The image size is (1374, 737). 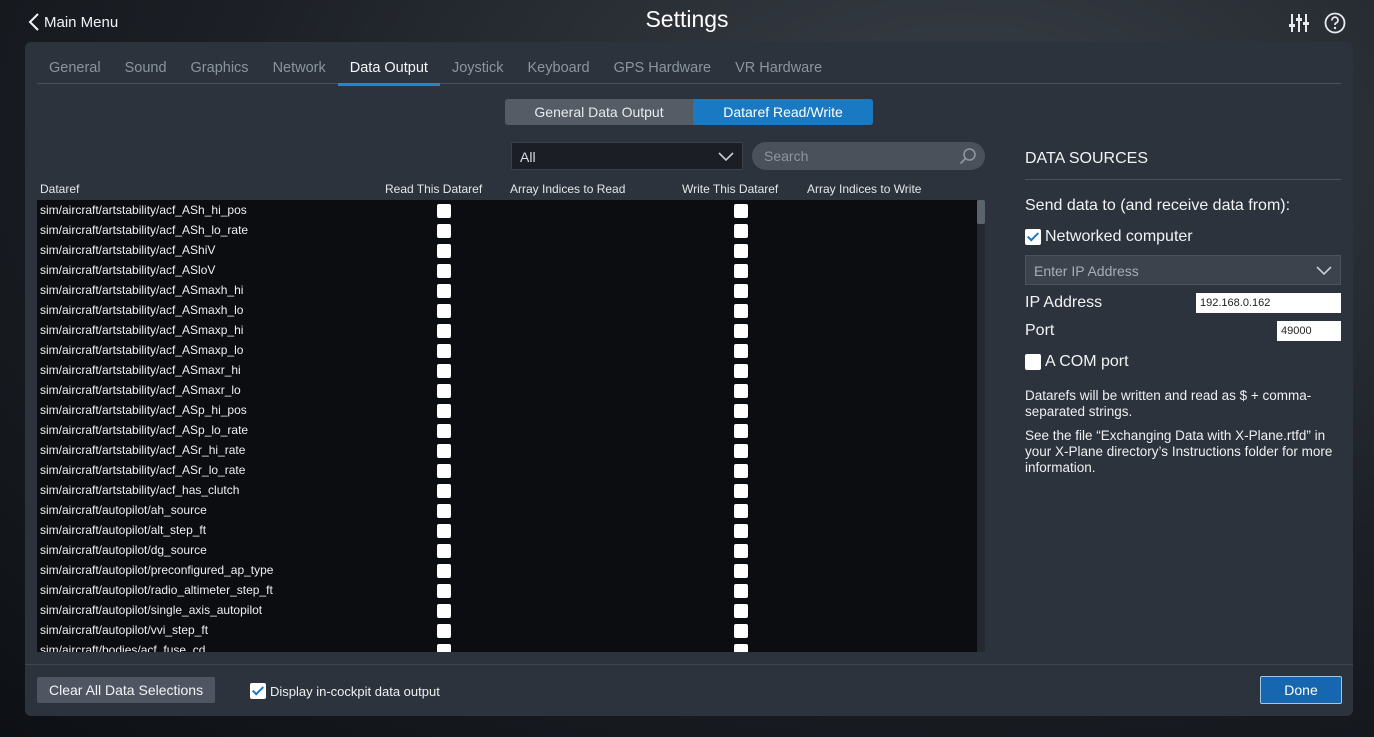 What do you see at coordinates (143, 210) in the screenshot?
I see `dataref-name: sim/aircraft/artstability/acf_ASh_hi_pos` at bounding box center [143, 210].